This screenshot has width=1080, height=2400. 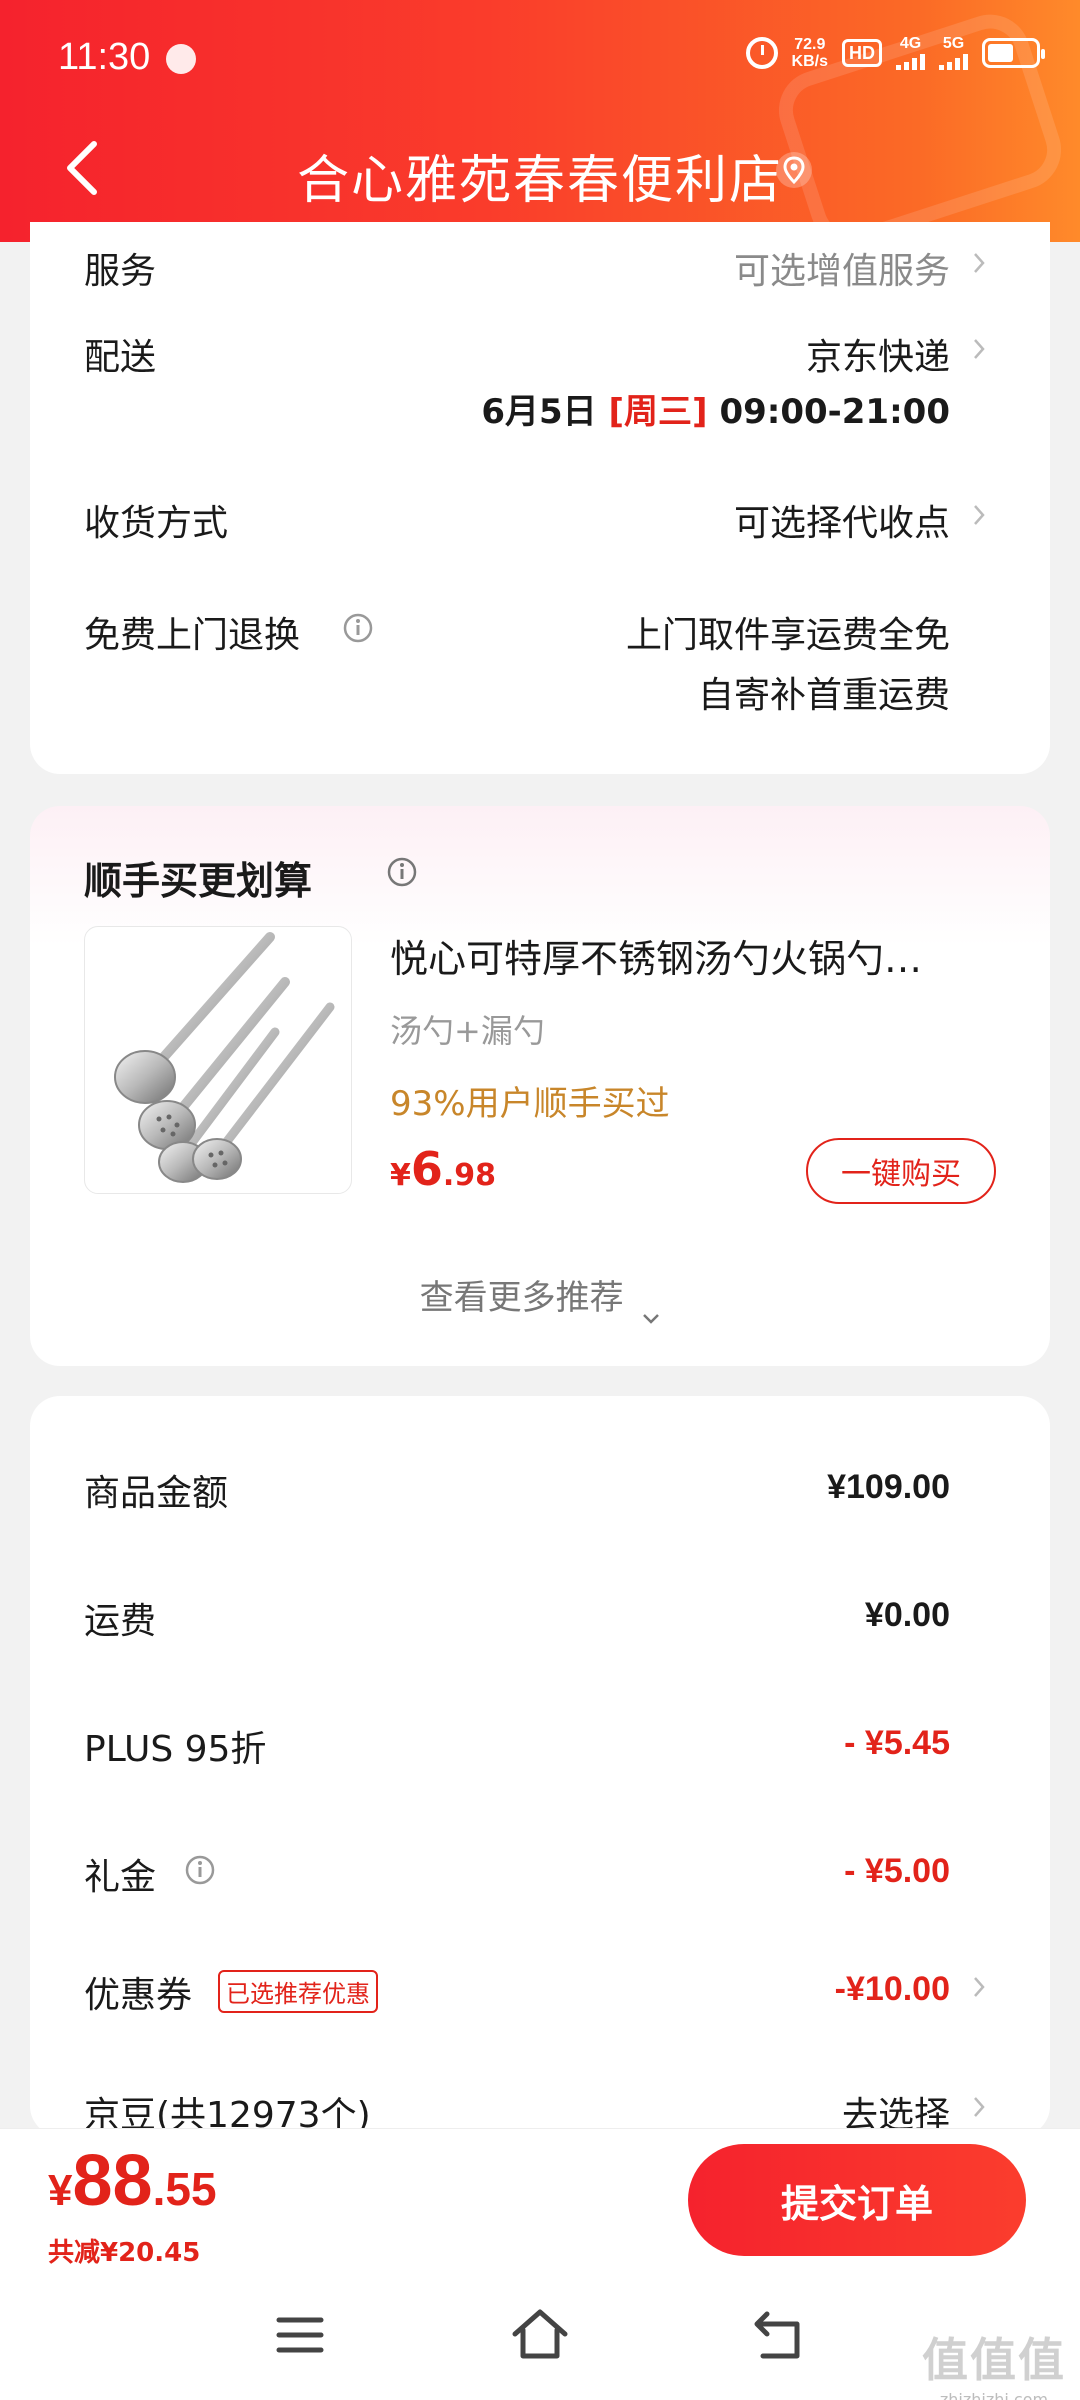 What do you see at coordinates (994, 2366) in the screenshot?
I see `watermark: 值值值 zhizhizhi.com` at bounding box center [994, 2366].